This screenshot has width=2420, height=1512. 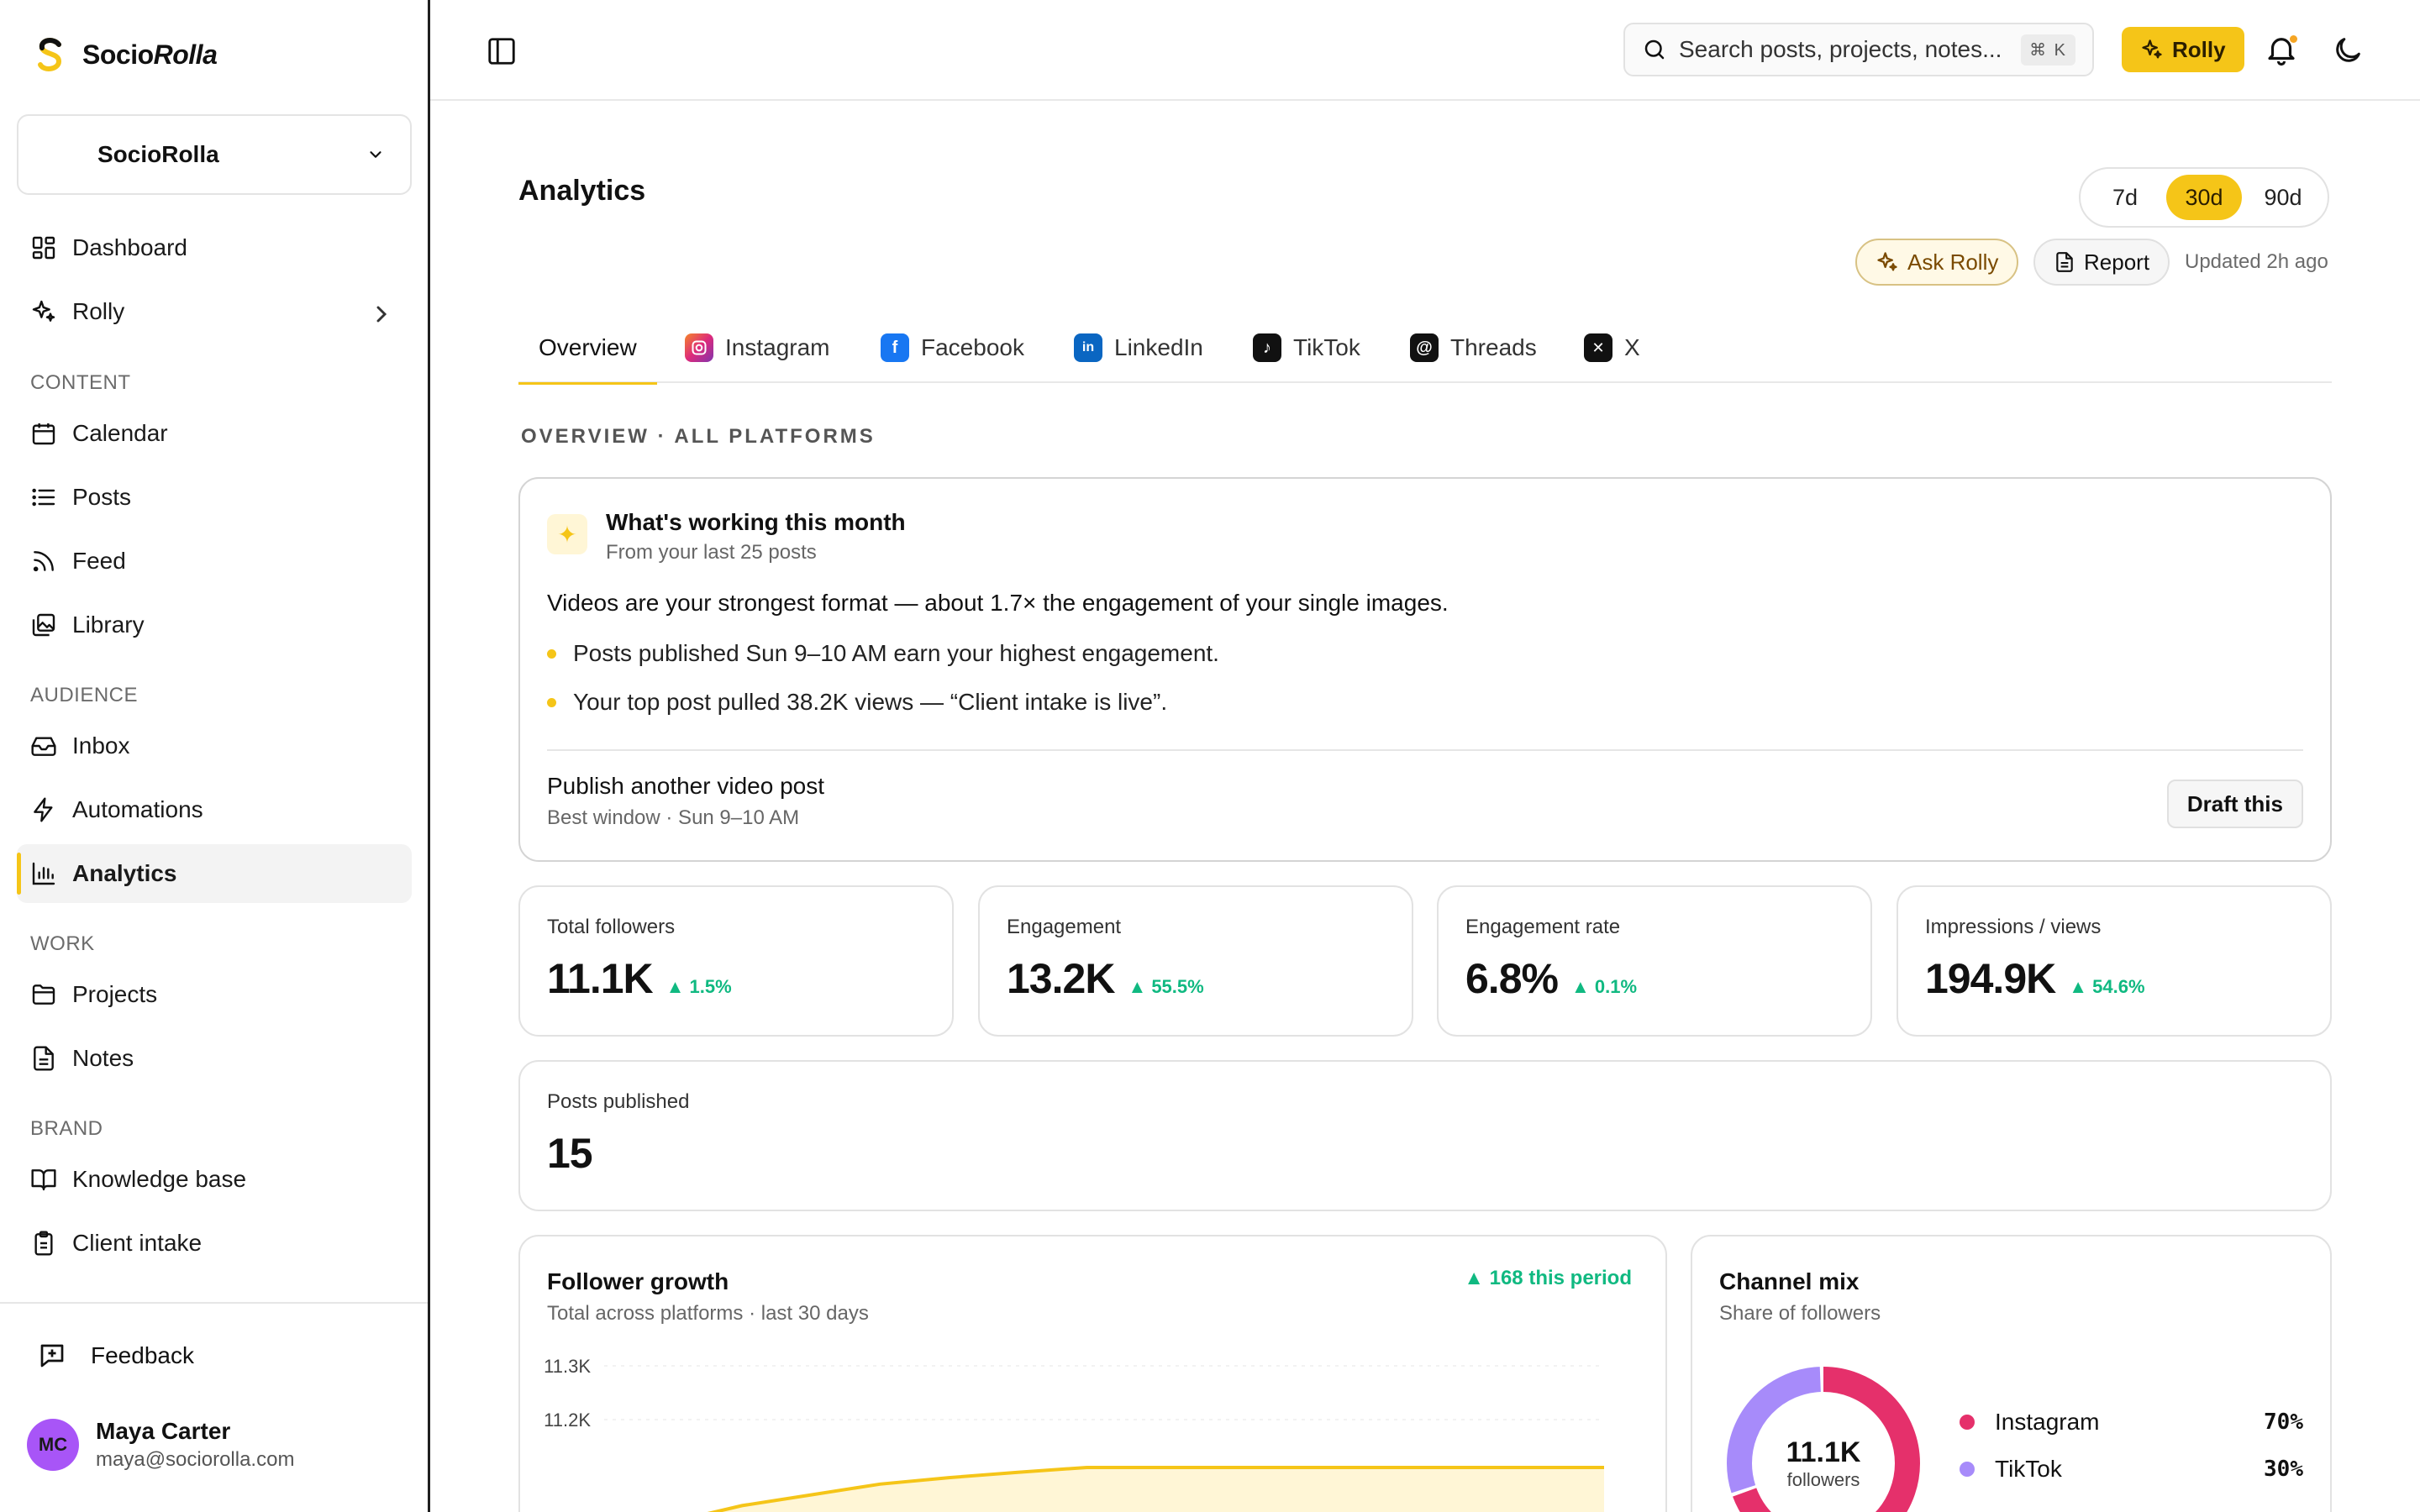 What do you see at coordinates (778, 347) in the screenshot?
I see `tab-label: Instagram` at bounding box center [778, 347].